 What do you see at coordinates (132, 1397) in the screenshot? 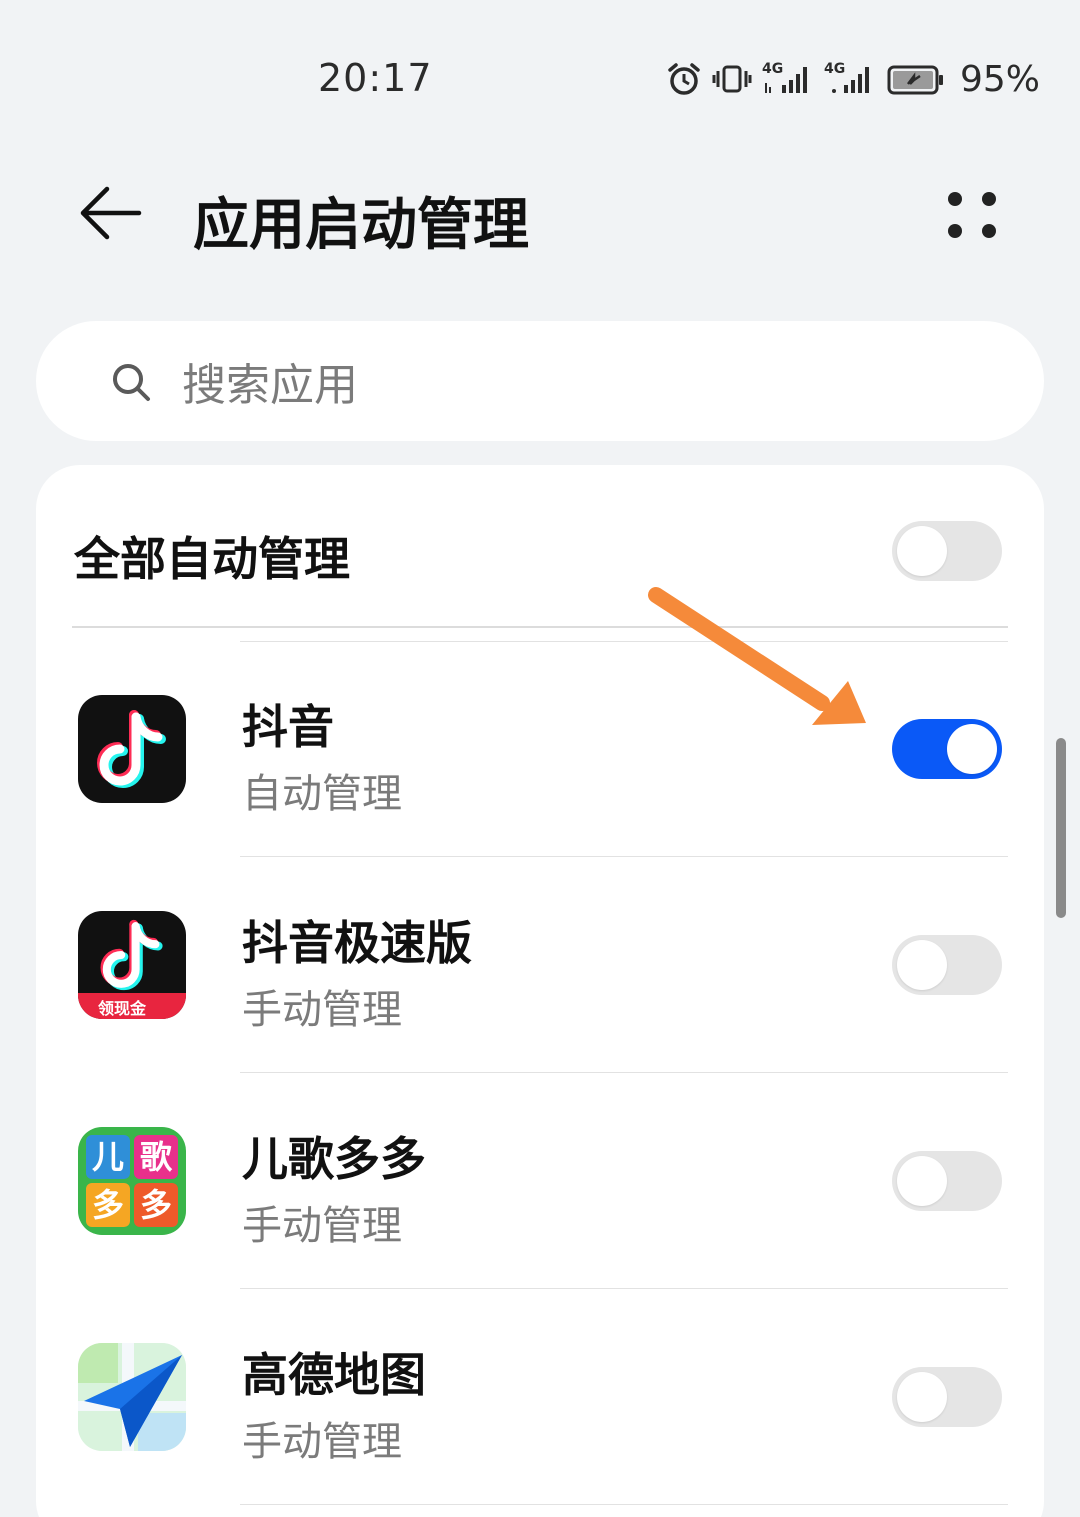
I see `amap-icon` at bounding box center [132, 1397].